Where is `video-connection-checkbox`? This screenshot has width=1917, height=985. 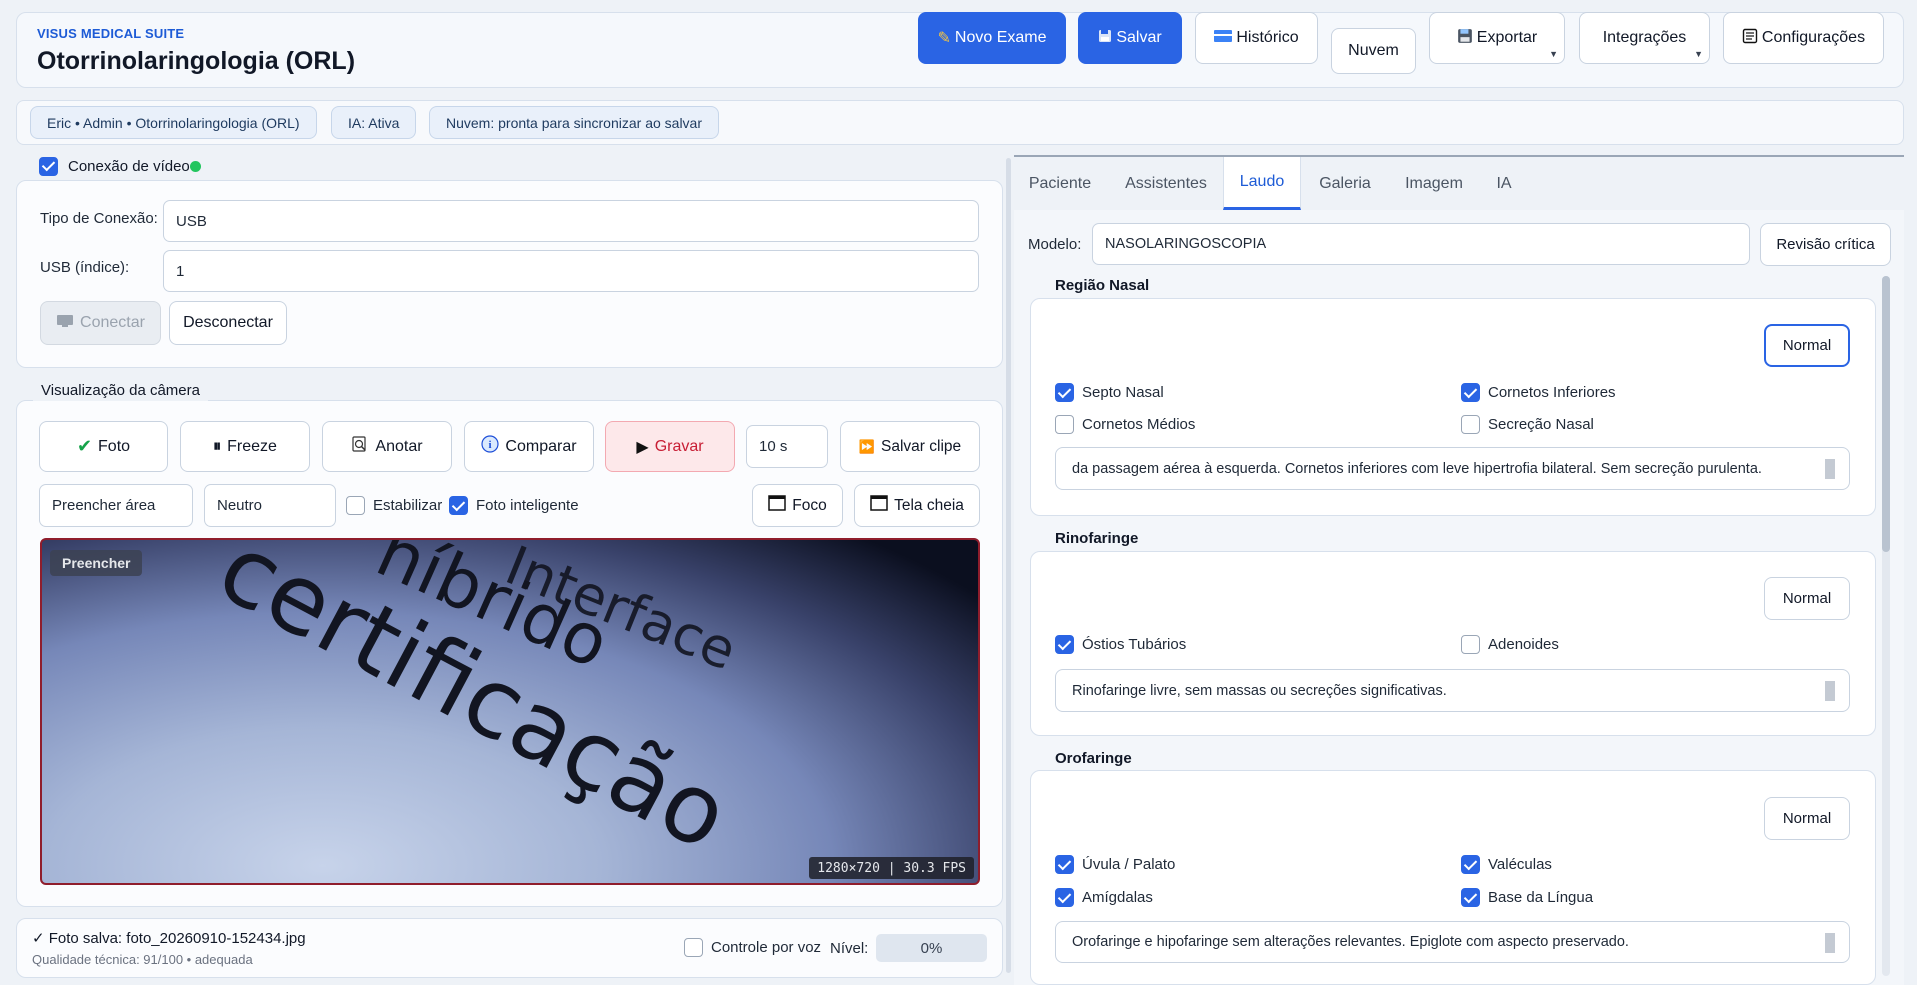
video-connection-checkbox is located at coordinates (48, 166).